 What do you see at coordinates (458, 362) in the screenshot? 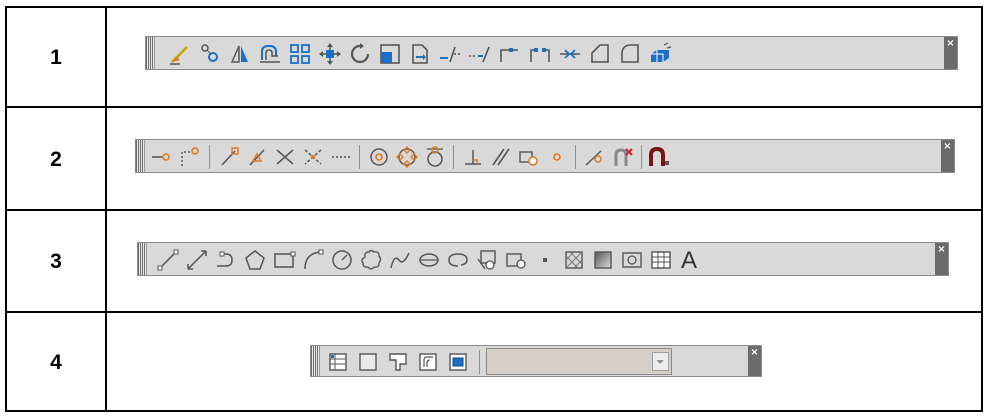
I see `layer-isolate-icon` at bounding box center [458, 362].